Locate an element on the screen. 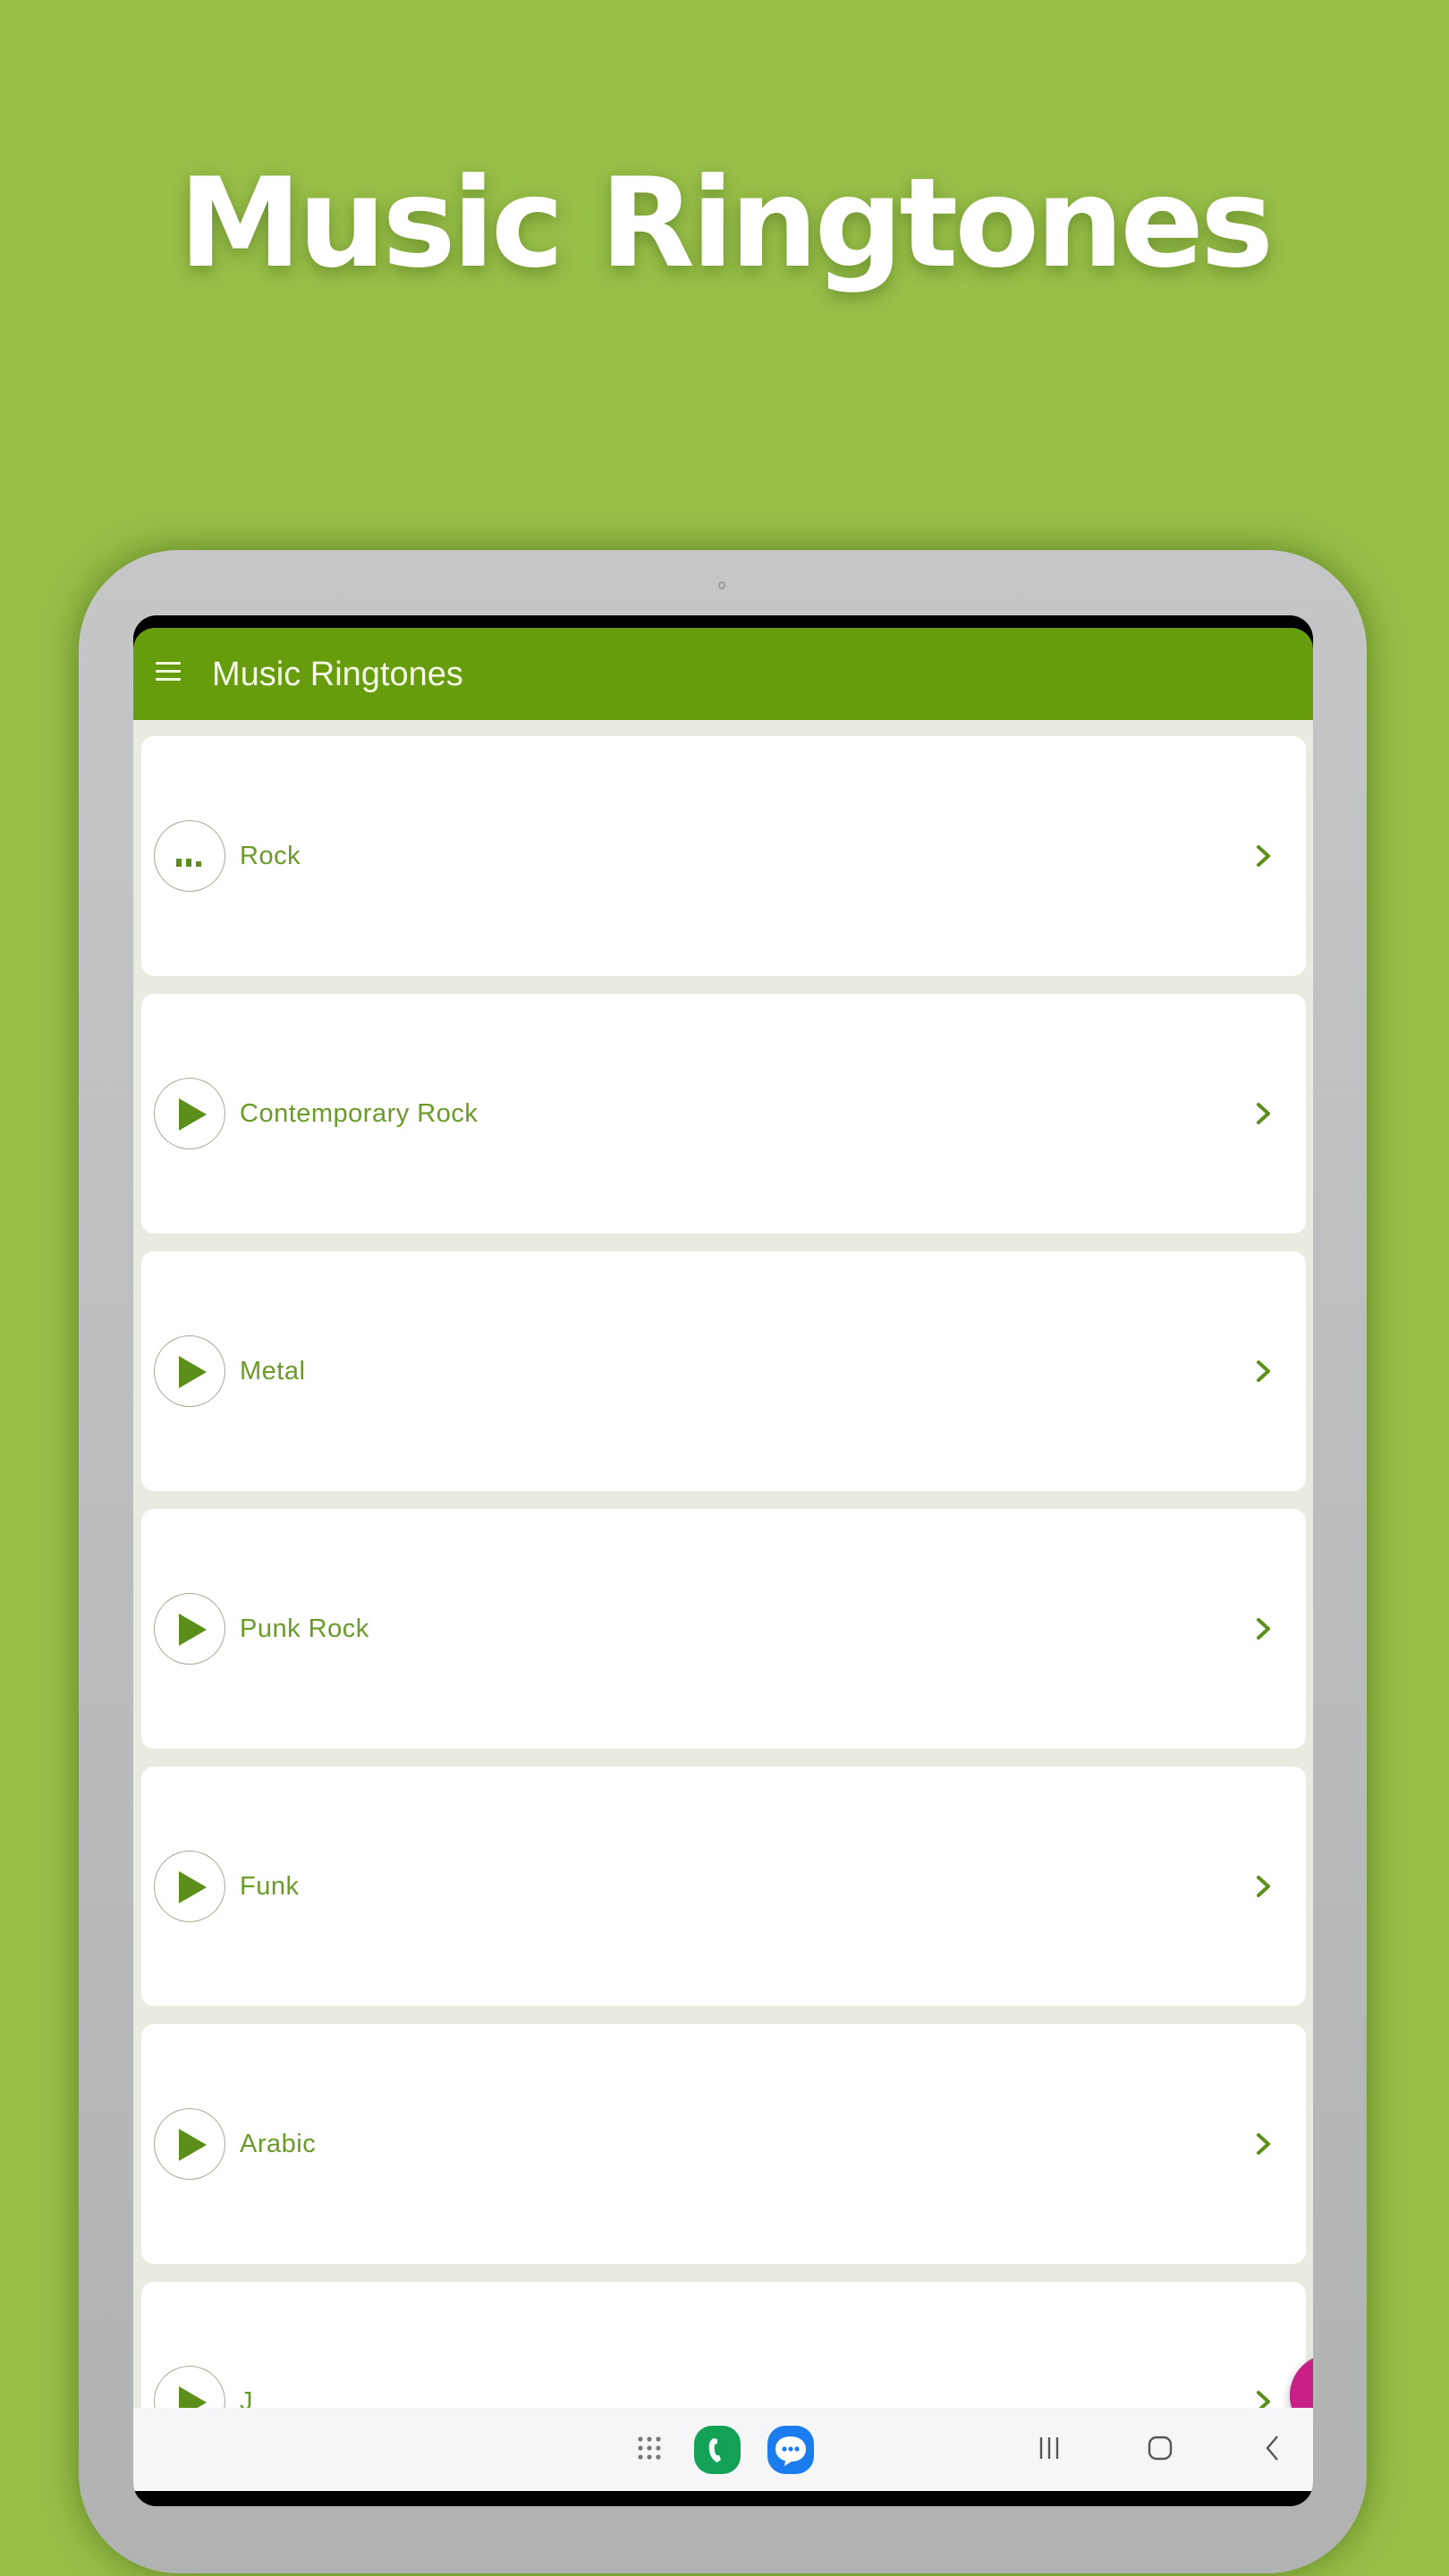 This screenshot has width=1449, height=2576. category-label: Metal is located at coordinates (273, 1371).